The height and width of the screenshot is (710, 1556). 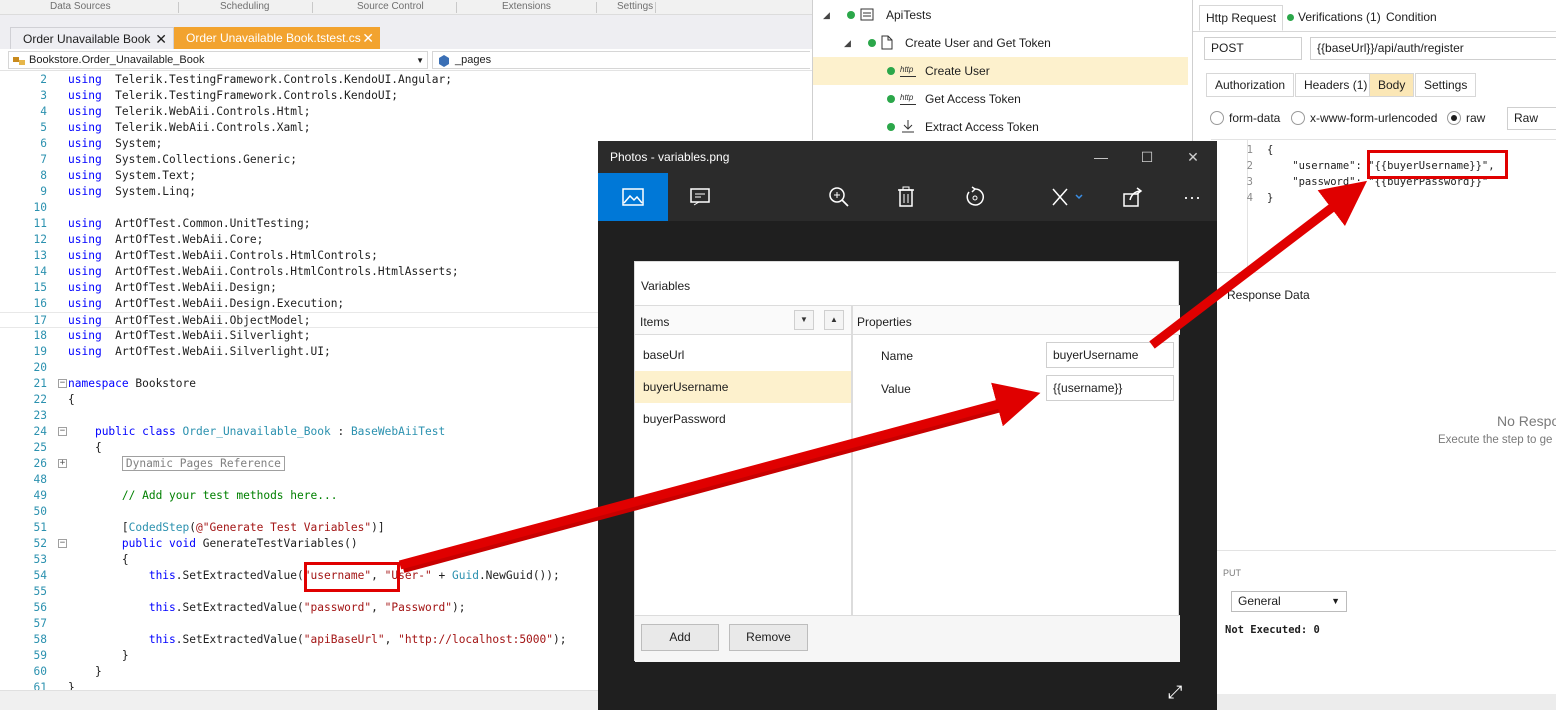 What do you see at coordinates (768, 637) in the screenshot?
I see `remove-button: Remove` at bounding box center [768, 637].